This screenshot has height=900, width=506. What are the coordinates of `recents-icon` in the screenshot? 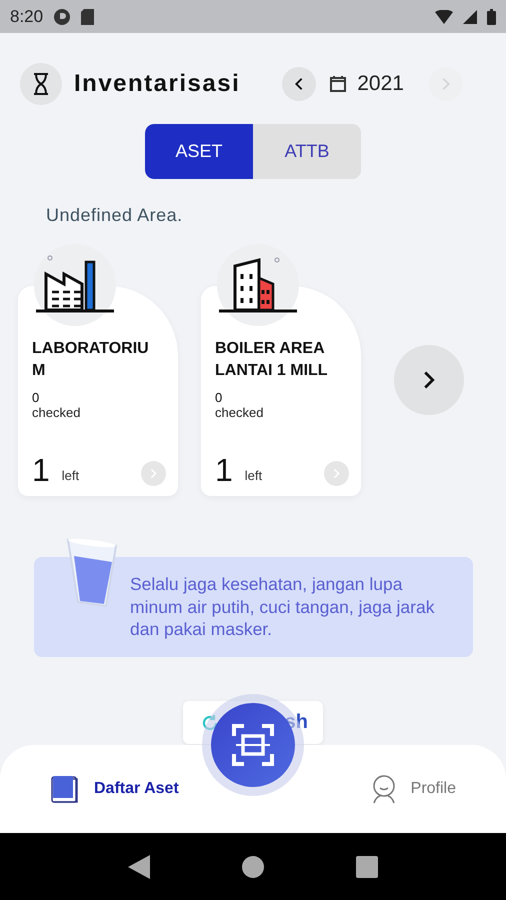 It's located at (367, 867).